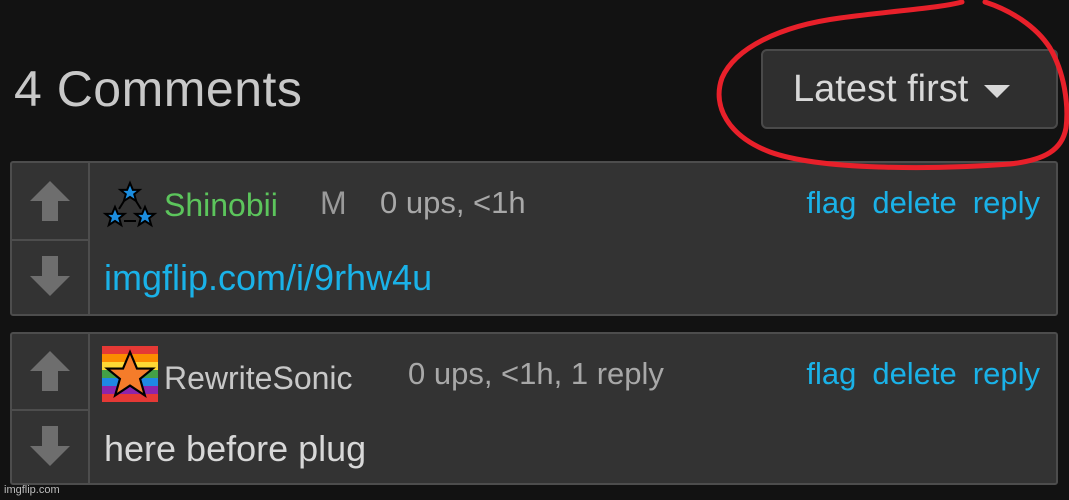 The width and height of the screenshot is (1069, 500). What do you see at coordinates (333, 203) in the screenshot?
I see `mod-badge: M` at bounding box center [333, 203].